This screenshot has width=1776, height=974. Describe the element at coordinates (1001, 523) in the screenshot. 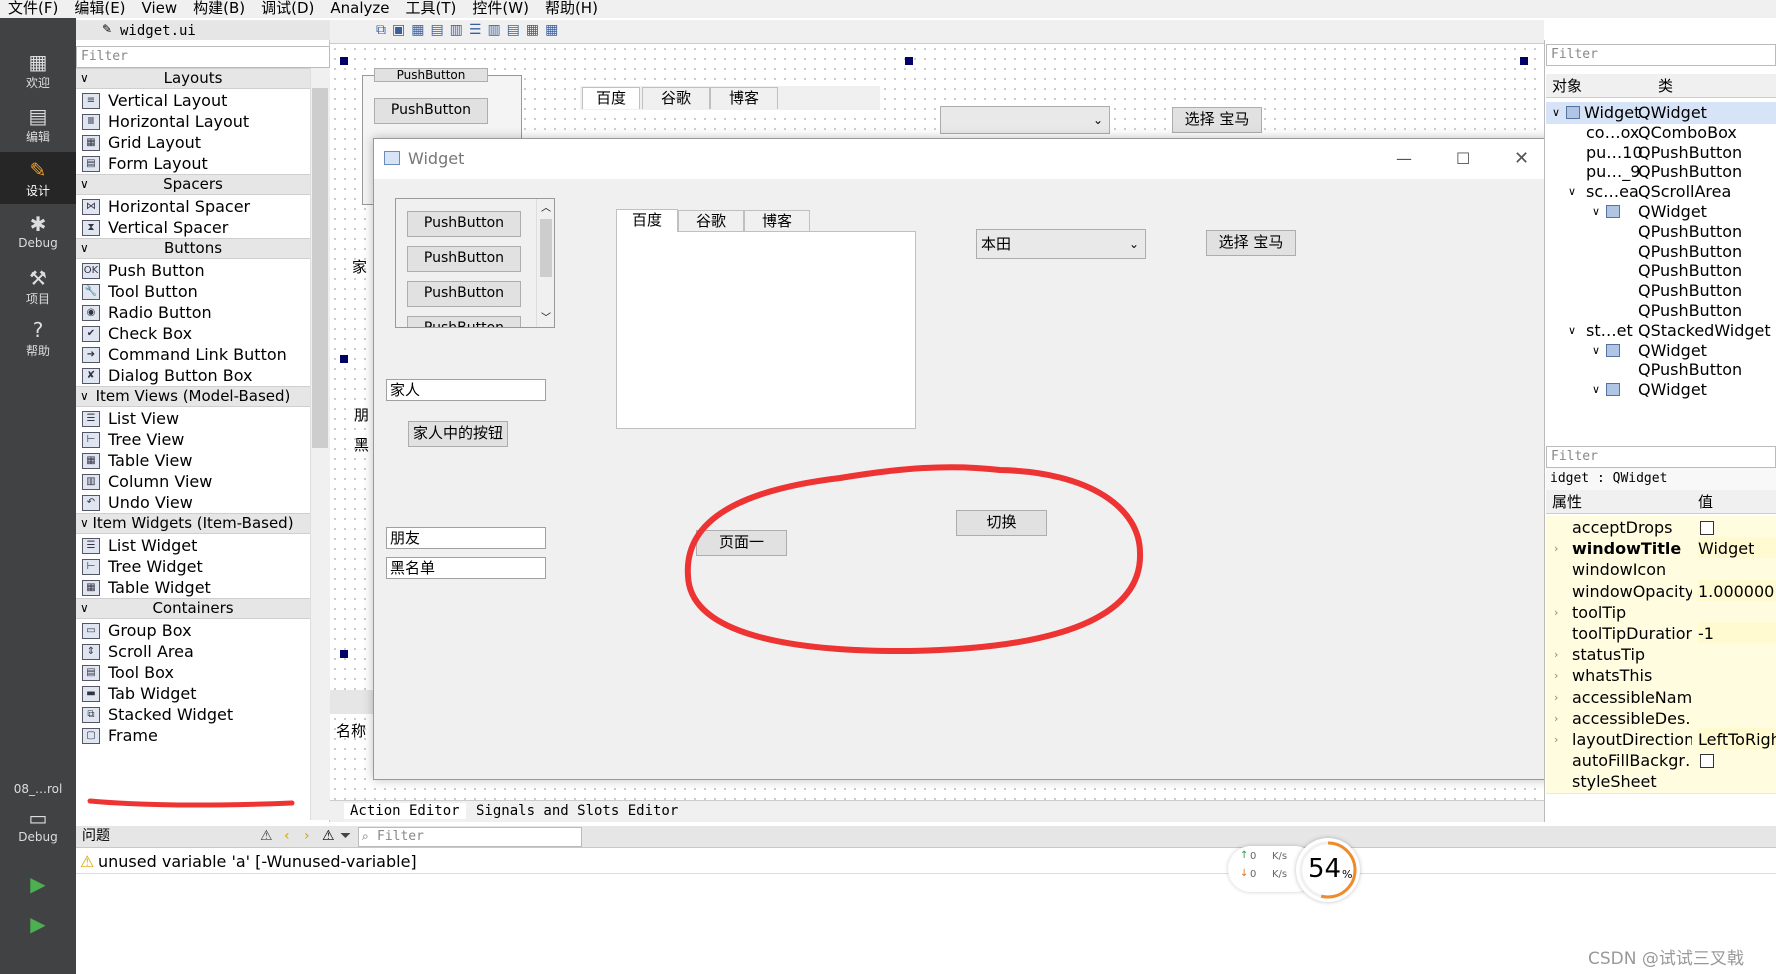

I see `switch-button: 切换` at that location.